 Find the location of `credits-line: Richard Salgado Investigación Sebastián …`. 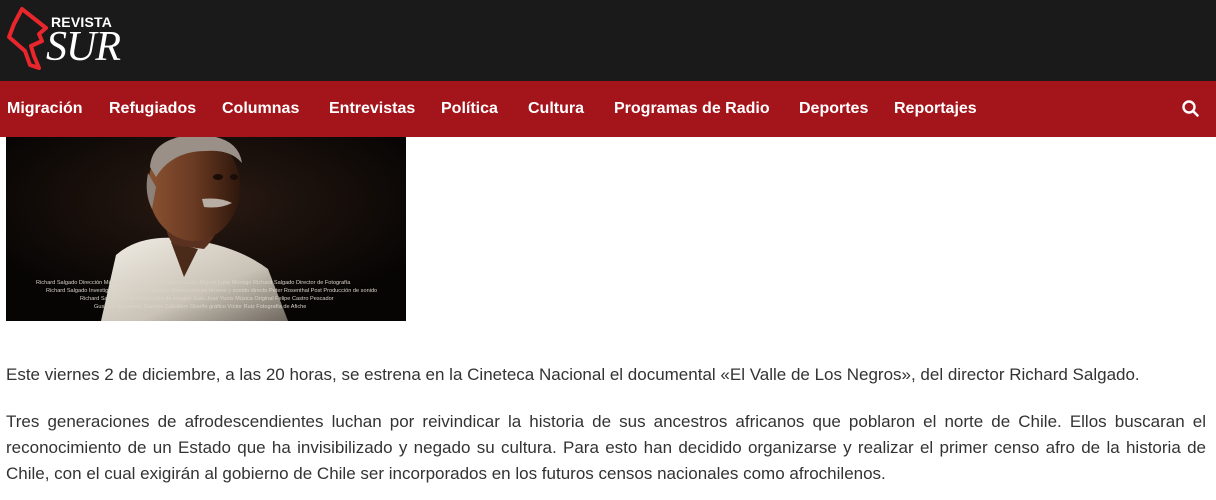

credits-line: Richard Salgado Investigación Sebastián … is located at coordinates (212, 291).